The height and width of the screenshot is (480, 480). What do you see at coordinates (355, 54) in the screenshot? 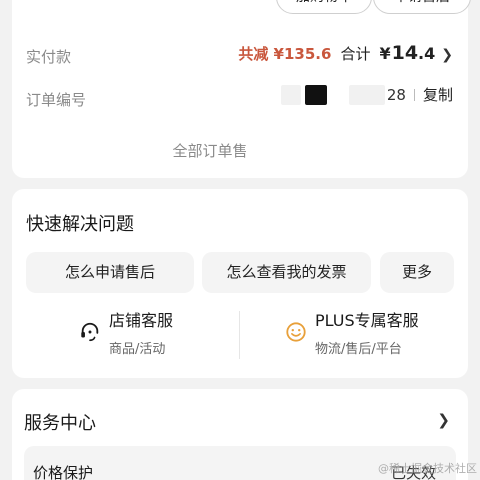
I see `total-label: 合计` at bounding box center [355, 54].